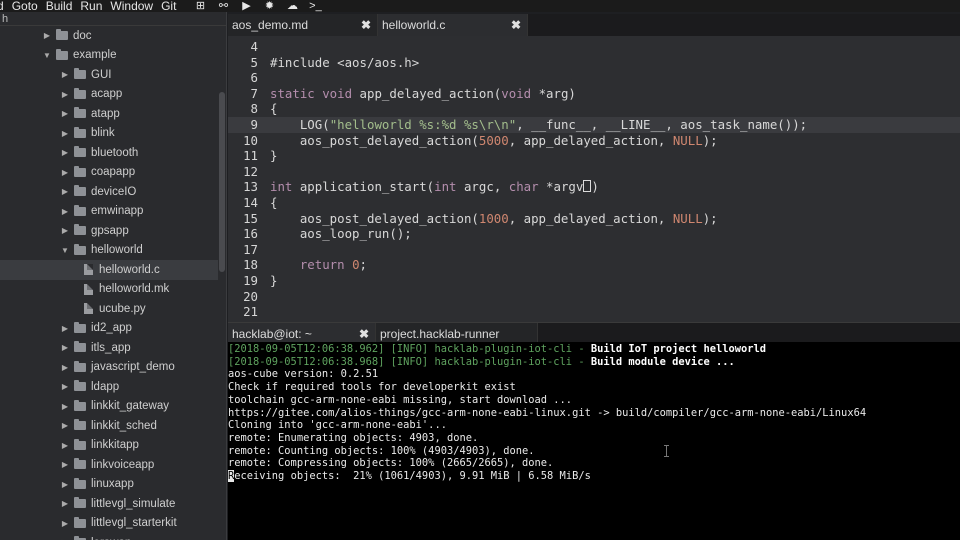 Image resolution: width=960 pixels, height=540 pixels. Describe the element at coordinates (594, 63) in the screenshot. I see `code-line: 5 #include <aos/aos.h>` at that location.